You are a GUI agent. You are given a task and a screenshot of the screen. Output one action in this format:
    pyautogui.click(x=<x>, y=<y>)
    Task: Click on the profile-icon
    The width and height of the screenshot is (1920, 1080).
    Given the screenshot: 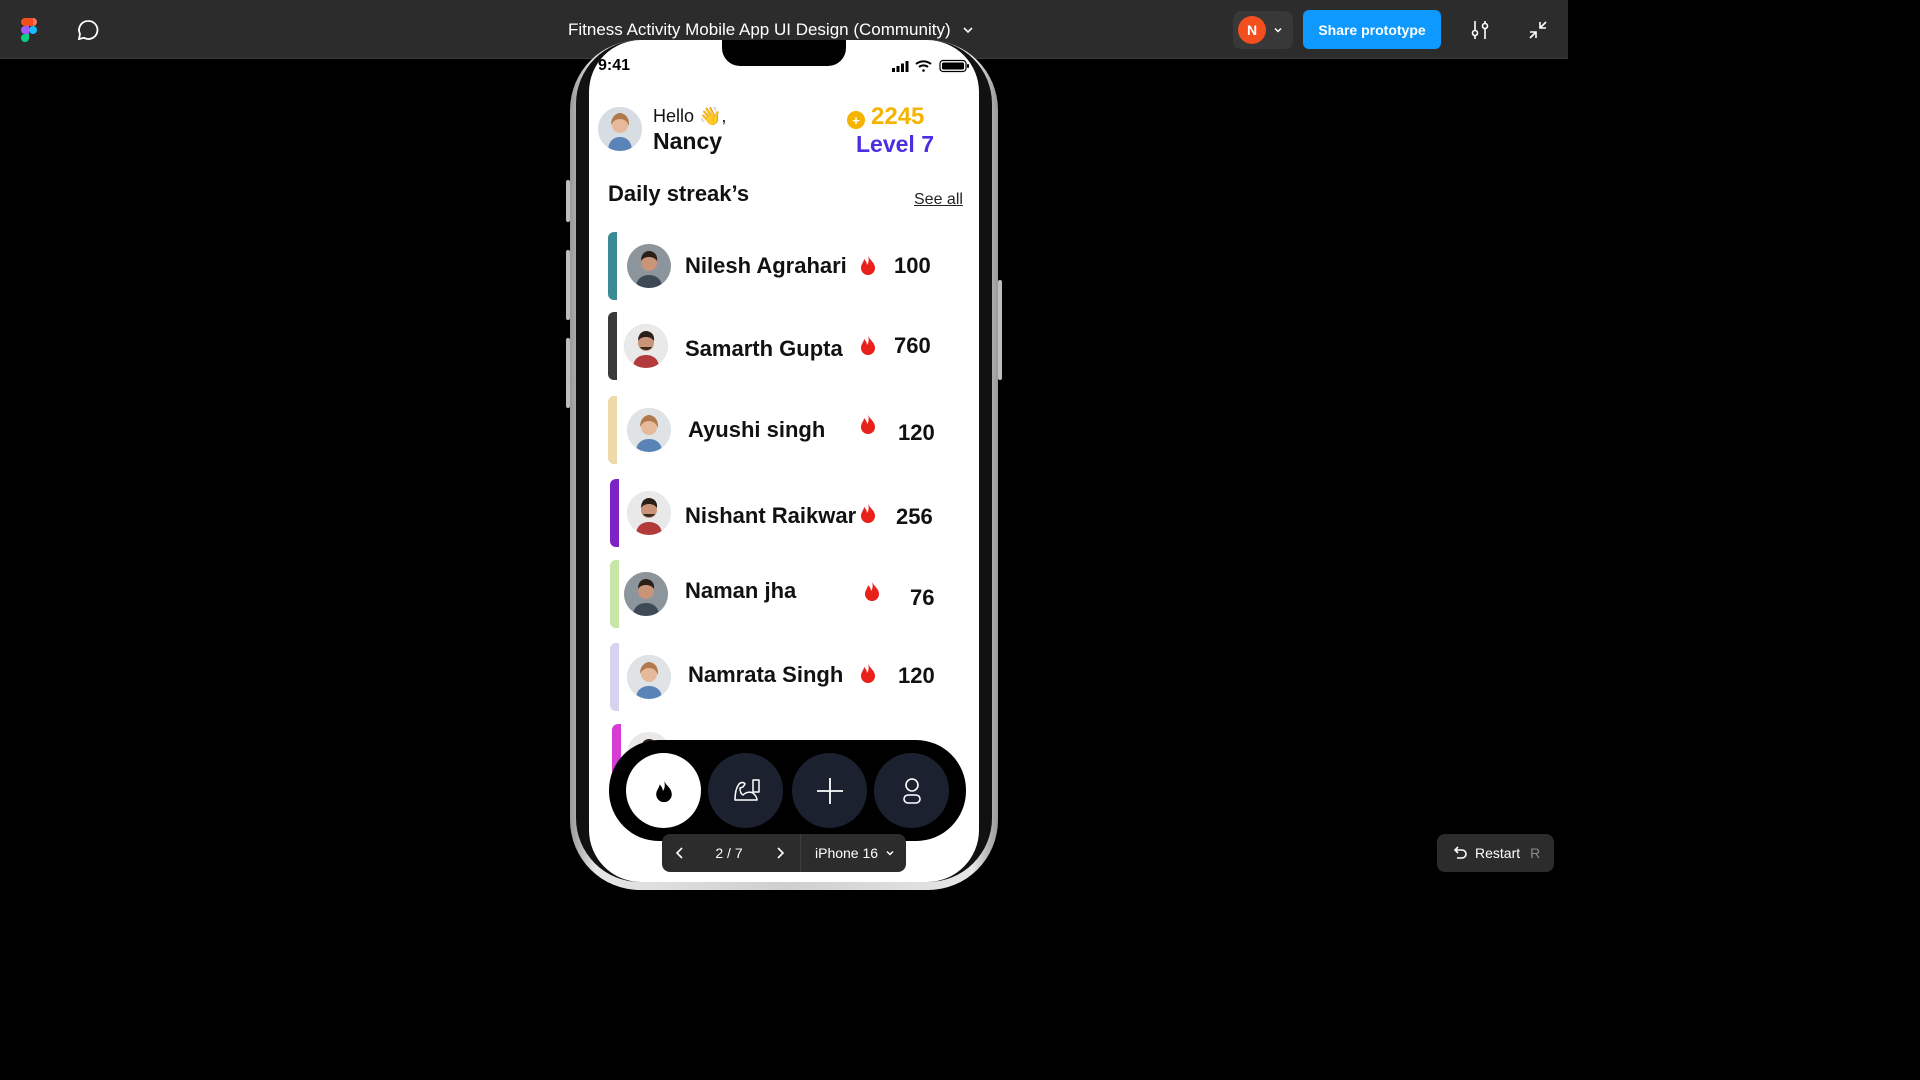 What is the action you would take?
    pyautogui.click(x=911, y=790)
    